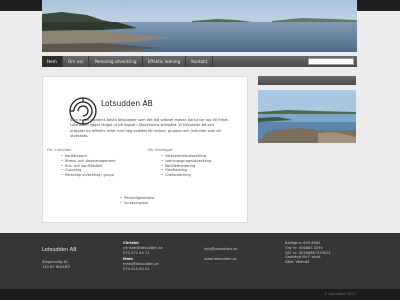 The image size is (400, 300). I want to click on individual-heading: För individen, so click(59, 149).